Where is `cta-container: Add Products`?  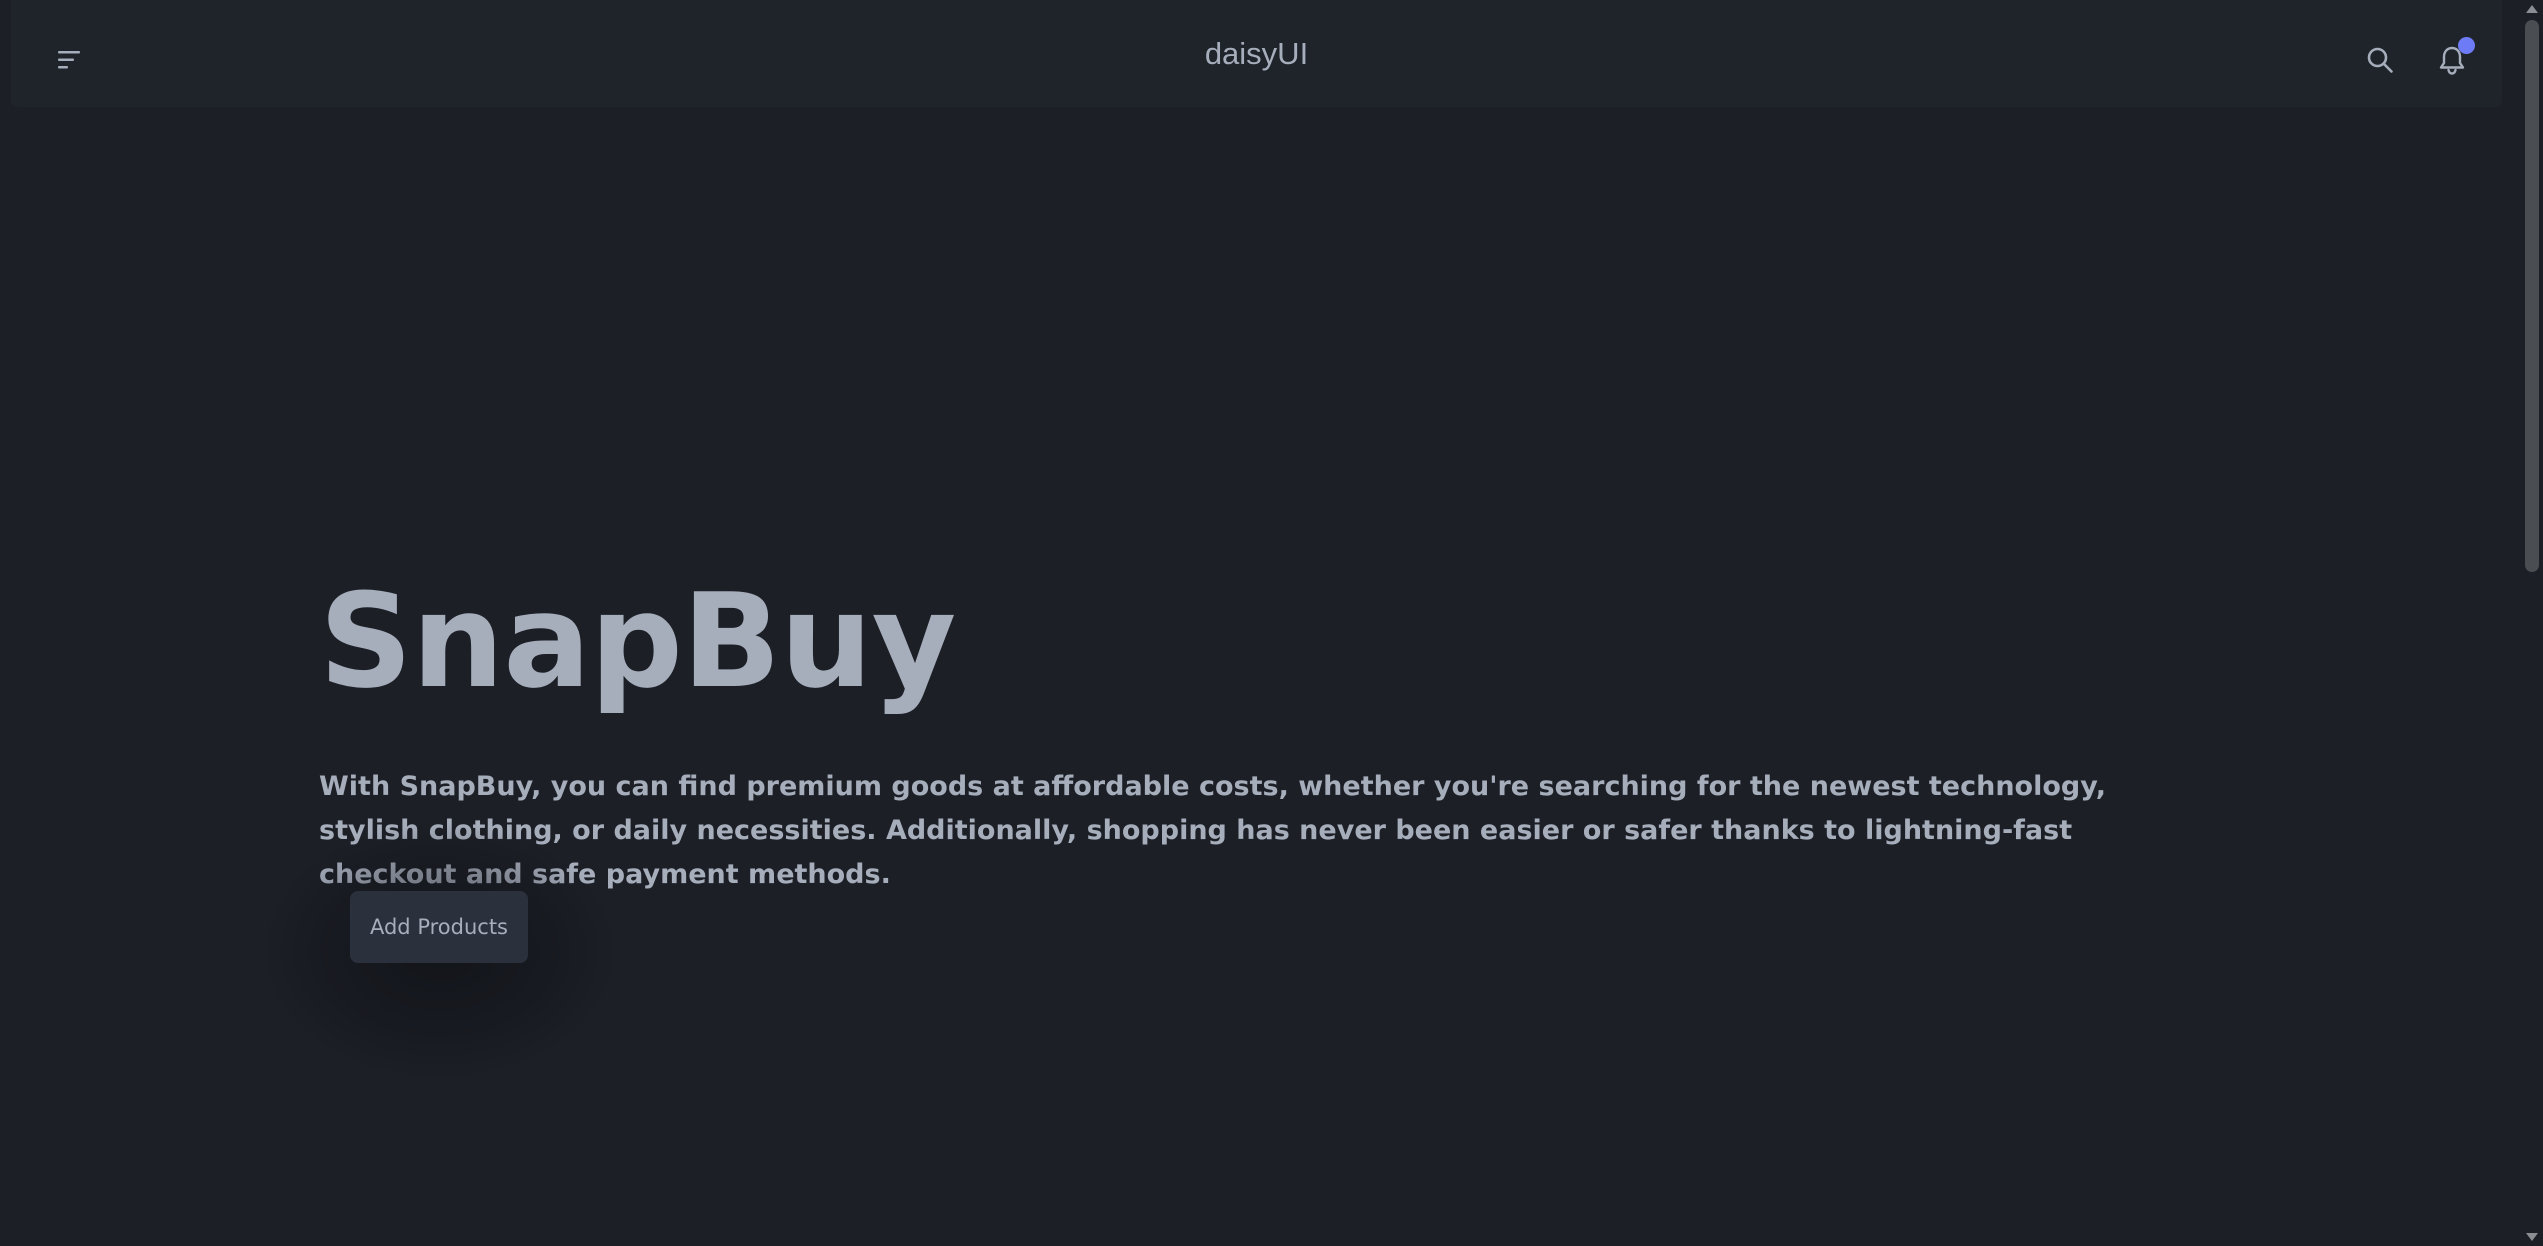 cta-container: Add Products is located at coordinates (440, 951).